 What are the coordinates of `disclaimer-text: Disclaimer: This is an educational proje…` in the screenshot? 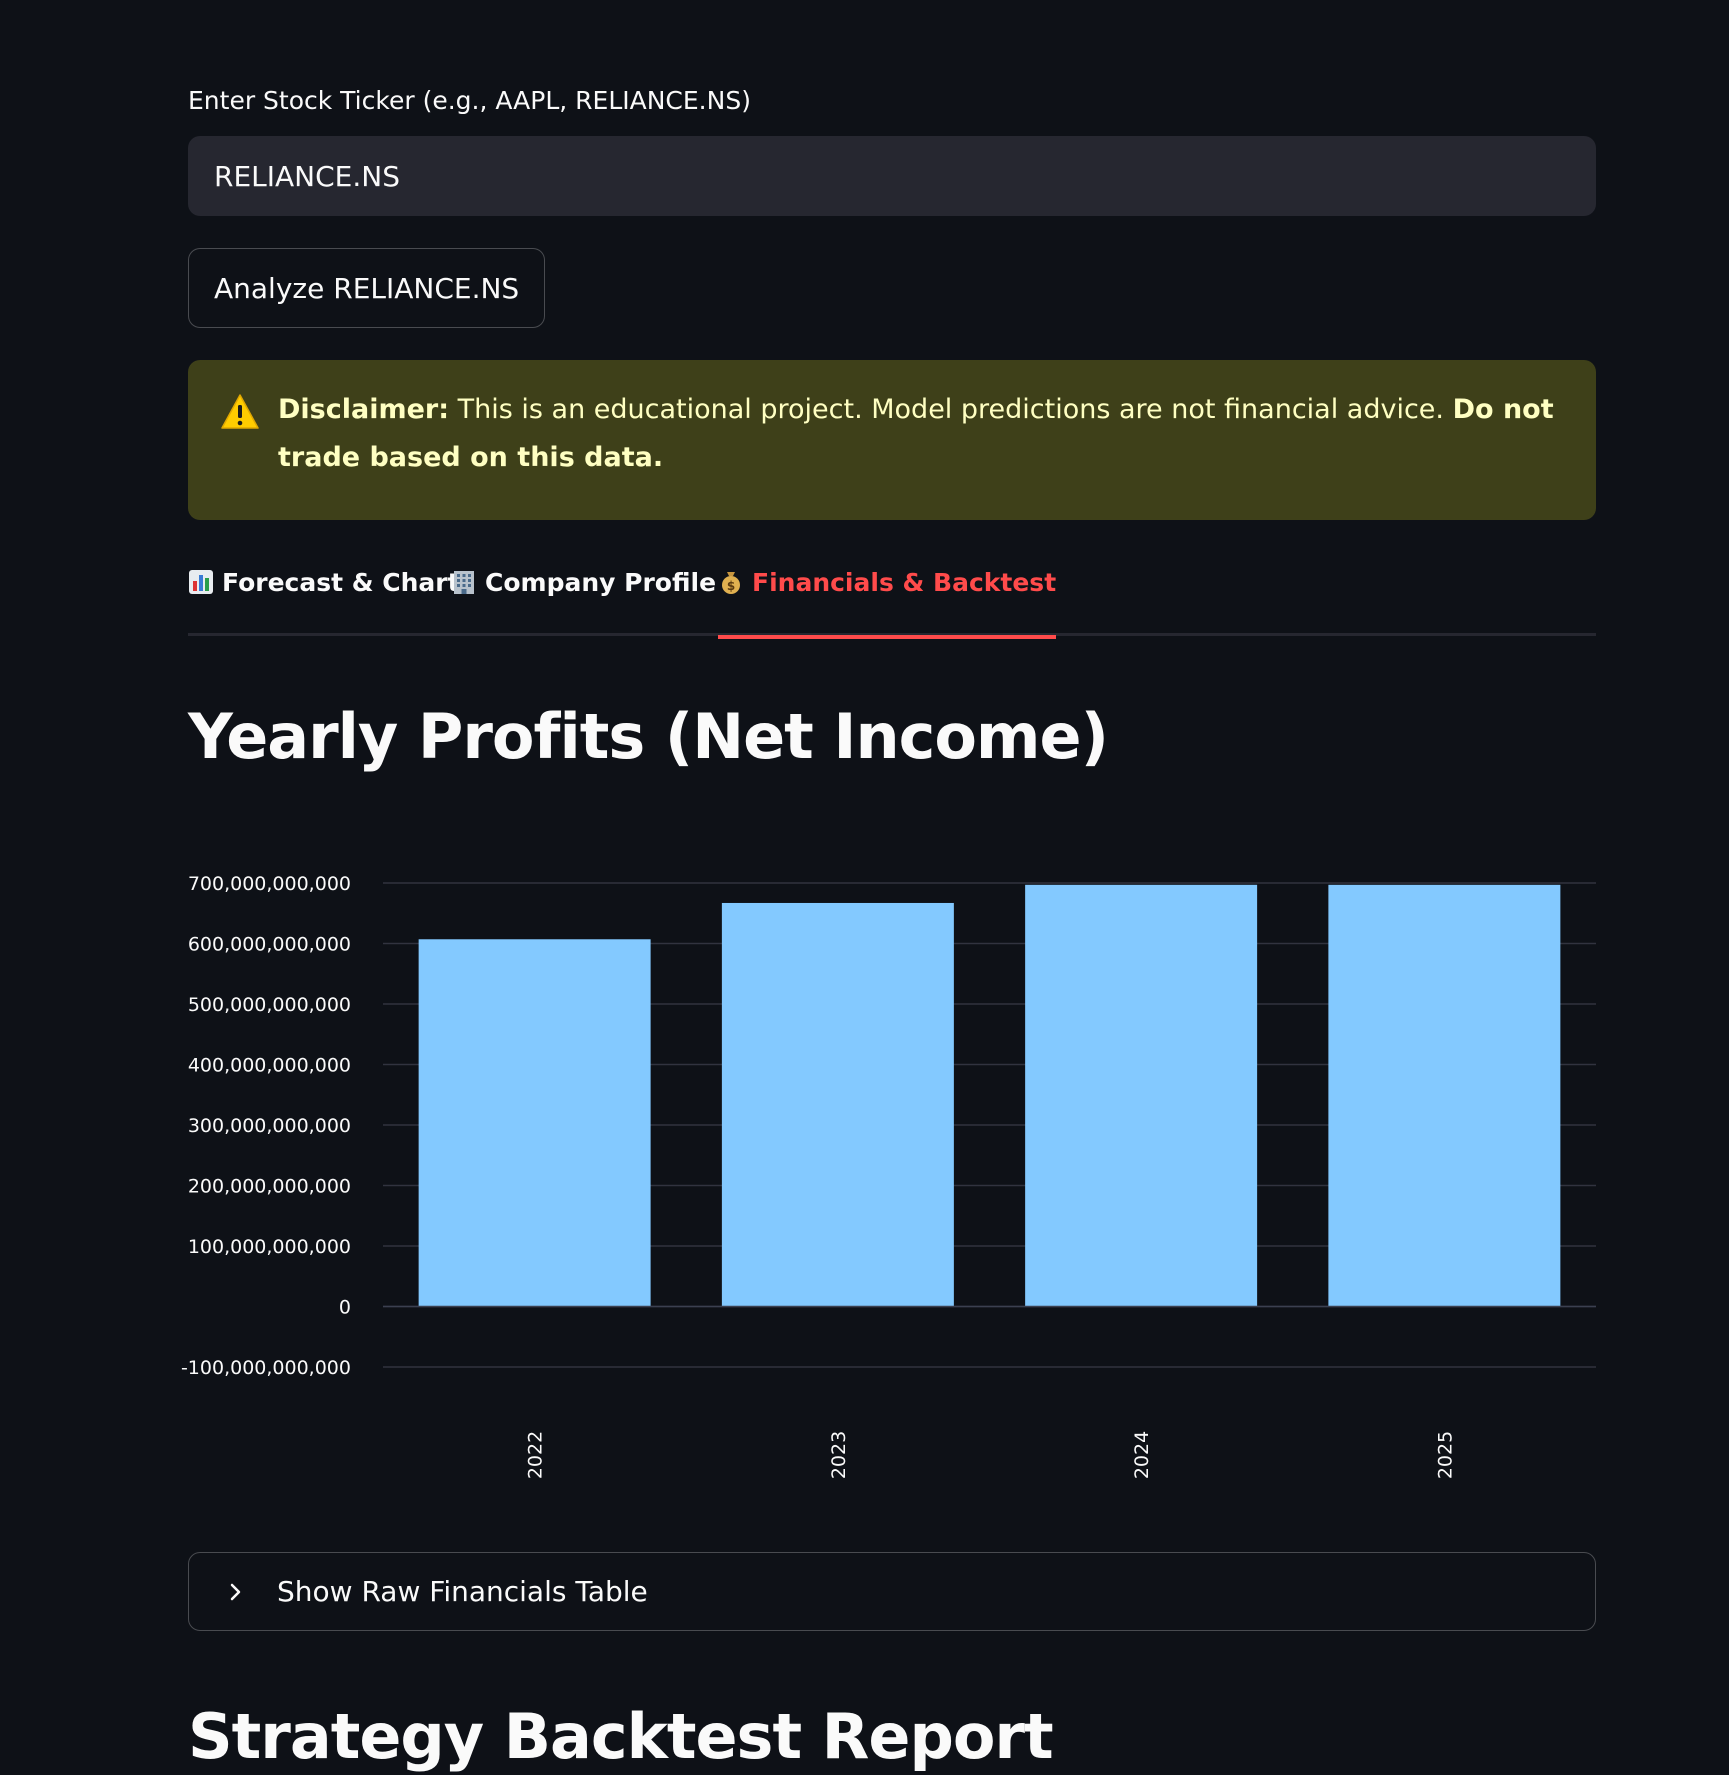 It's located at (922, 434).